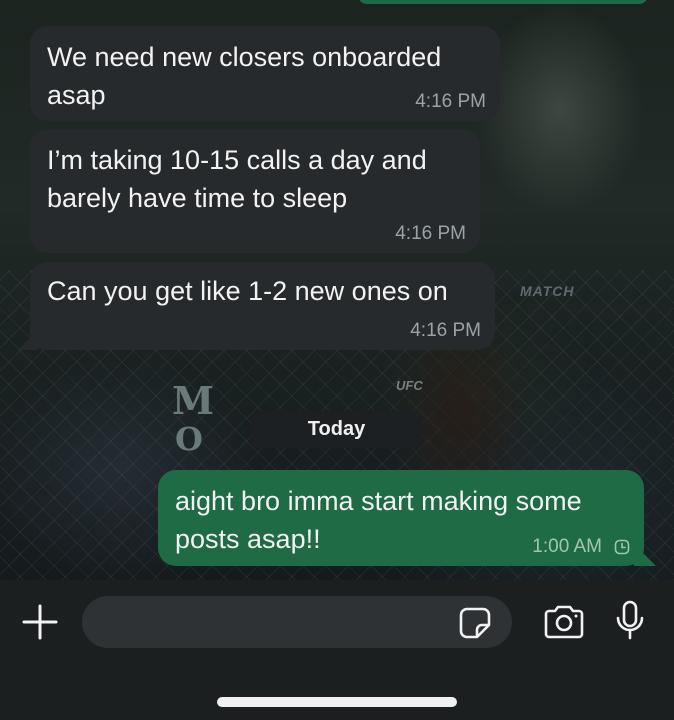 The height and width of the screenshot is (720, 674). What do you see at coordinates (409, 385) in the screenshot?
I see `wallpaper-sign-ufc: UFC` at bounding box center [409, 385].